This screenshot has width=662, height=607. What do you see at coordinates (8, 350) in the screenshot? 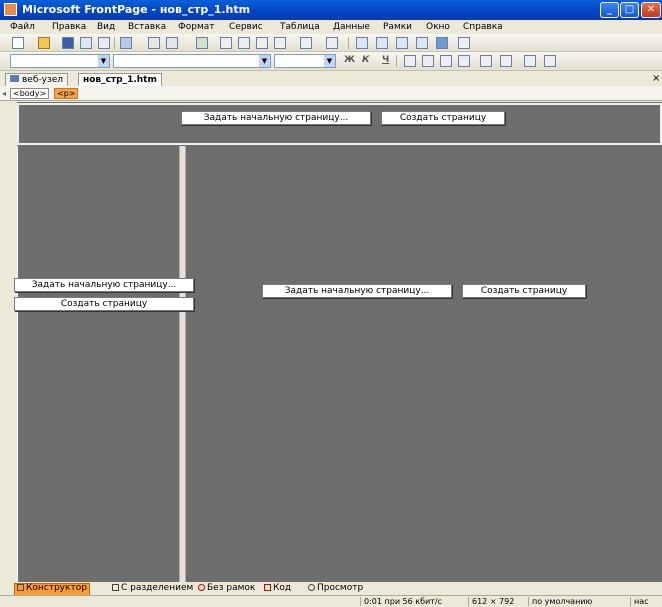
I see `left-gutter` at bounding box center [8, 350].